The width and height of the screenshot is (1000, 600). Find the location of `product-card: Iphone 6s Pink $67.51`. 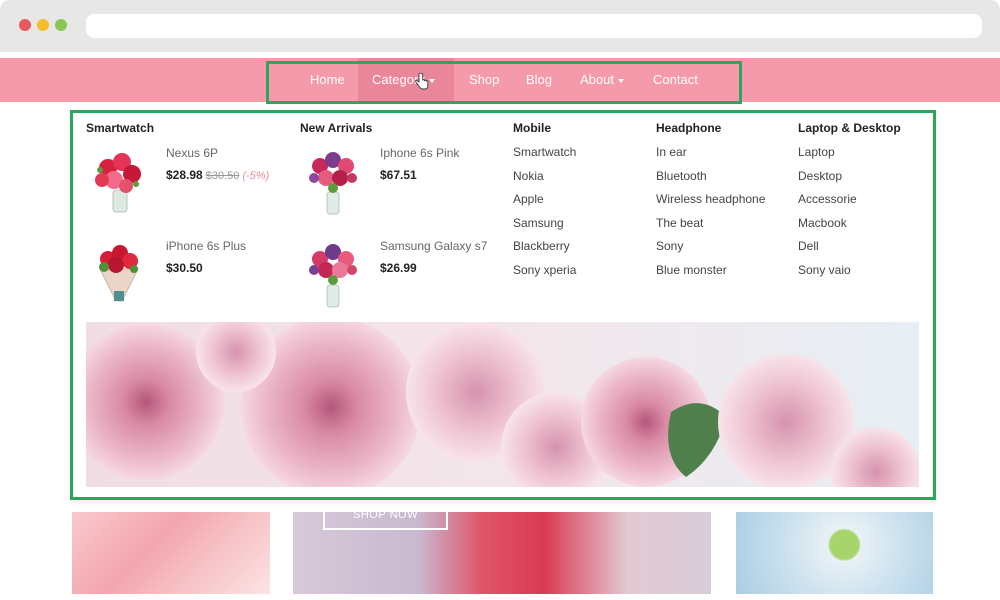

product-card: Iphone 6s Pink $67.51 is located at coordinates (400, 182).